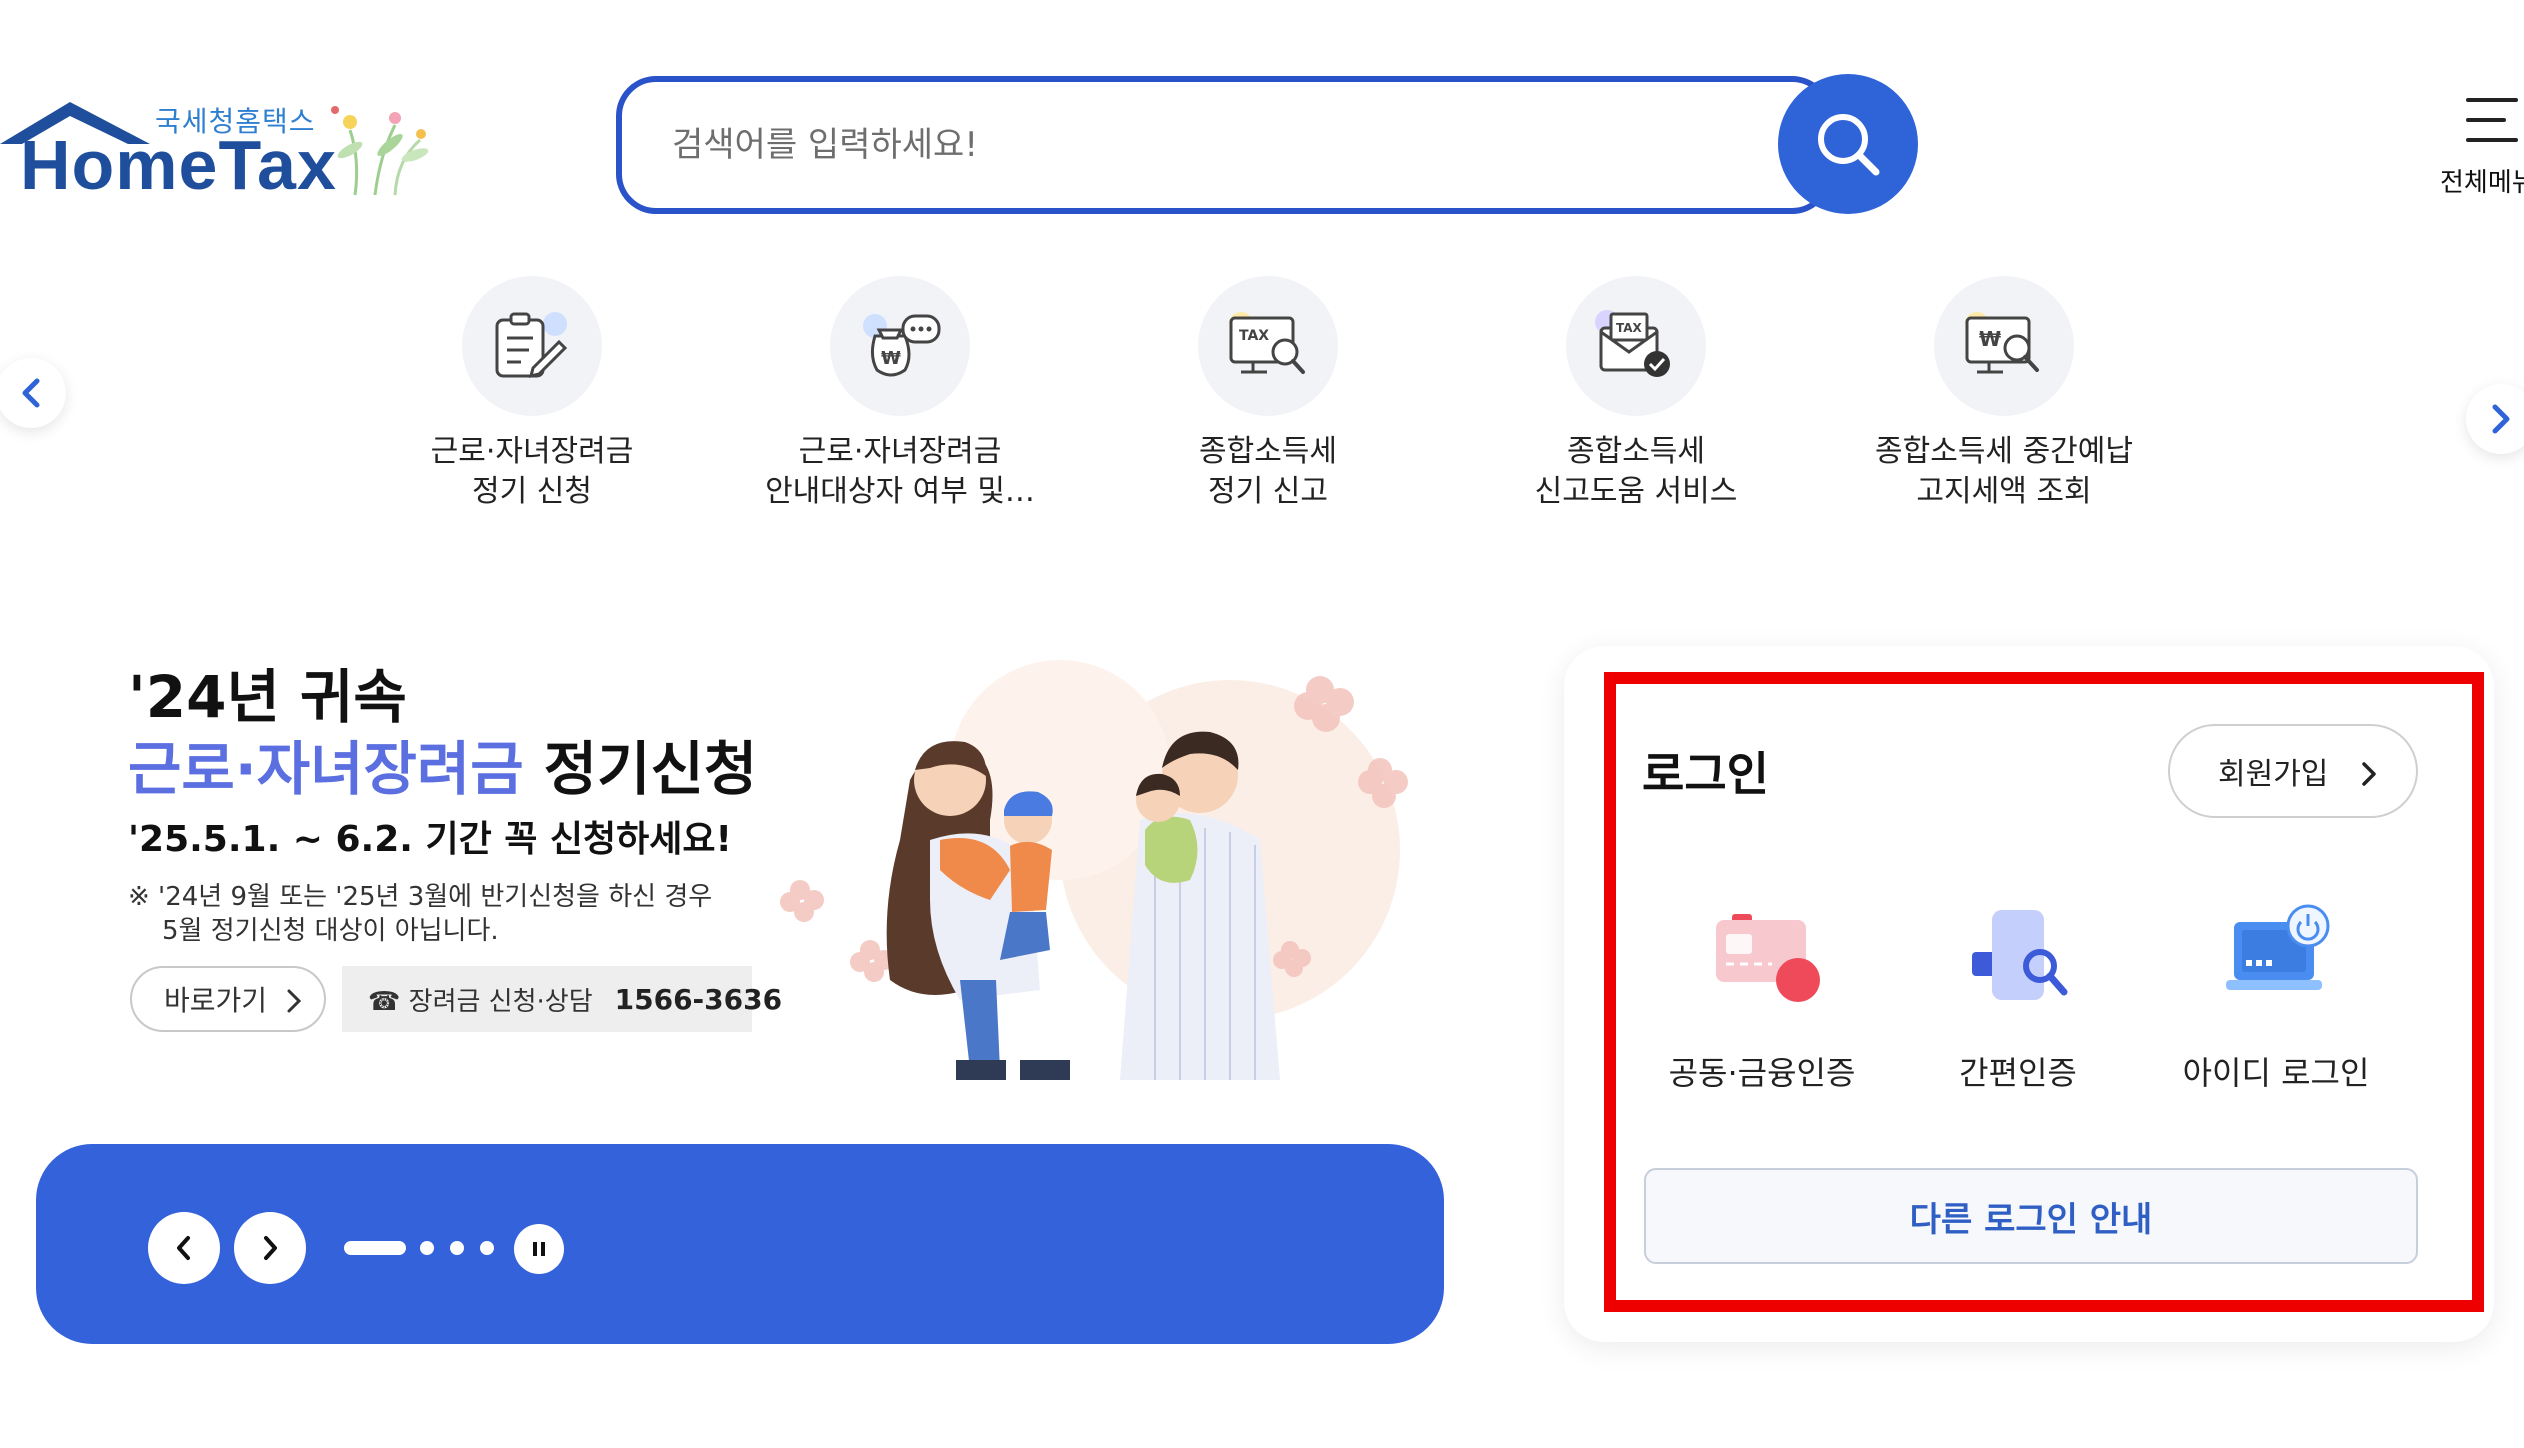  Describe the element at coordinates (420, 897) in the screenshot. I see `banner-note: ※ '24년 9월 또는 '25년 3월에 반기신청을 하신 경우` at that location.